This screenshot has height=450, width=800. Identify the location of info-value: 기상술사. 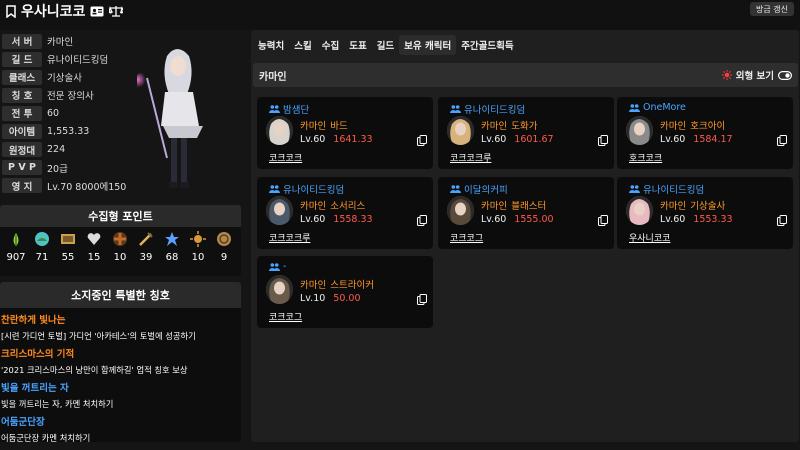
(64, 79).